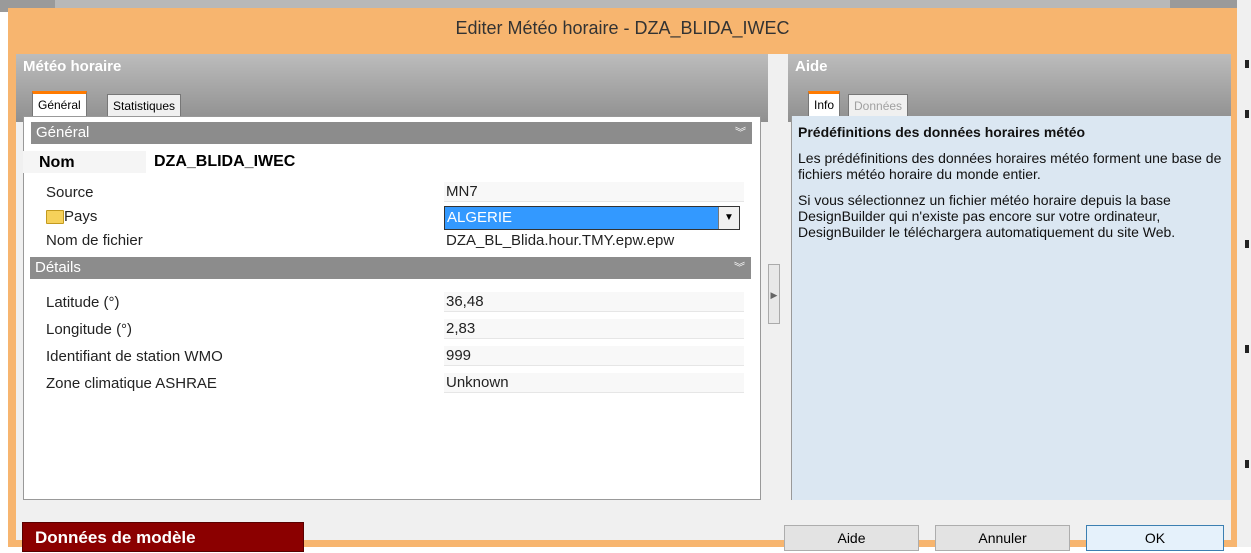  I want to click on country-select: ALGERIE ▼, so click(592, 218).